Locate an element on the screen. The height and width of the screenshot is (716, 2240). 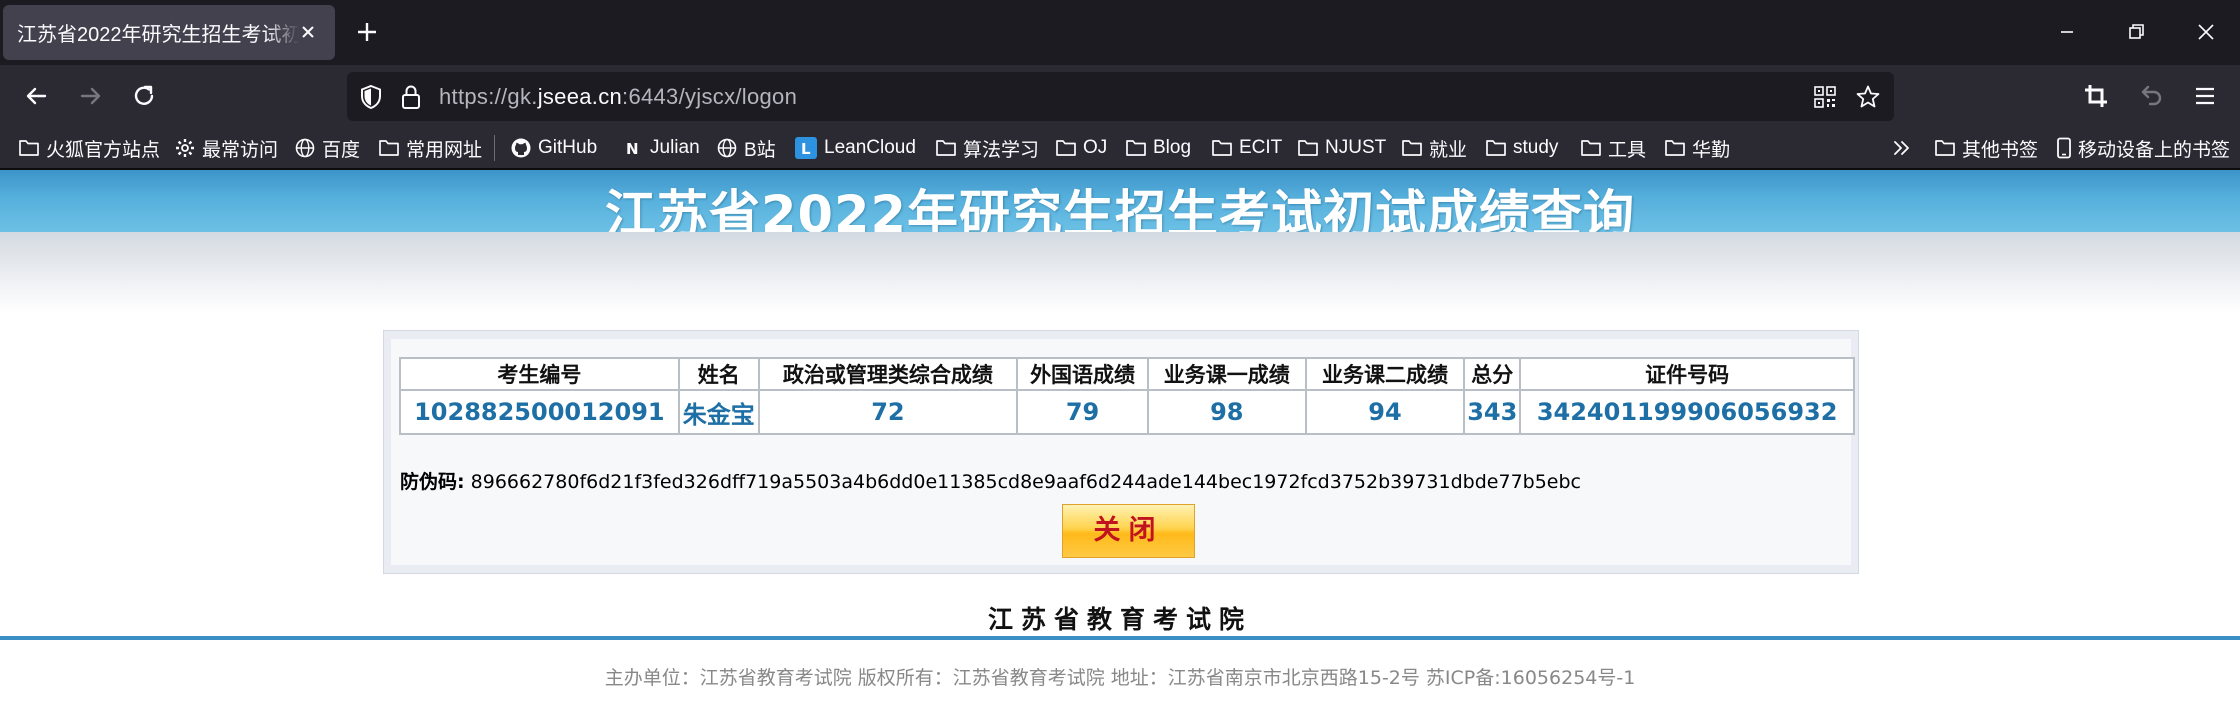
bookmark-huaqin: 华勤 is located at coordinates (1697, 148).